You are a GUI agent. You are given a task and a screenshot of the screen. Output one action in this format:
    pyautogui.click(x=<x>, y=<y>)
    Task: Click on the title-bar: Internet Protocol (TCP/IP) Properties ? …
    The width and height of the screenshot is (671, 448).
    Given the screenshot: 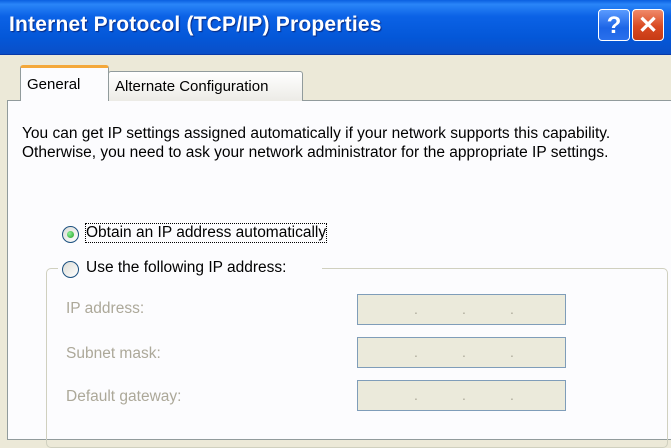 What is the action you would take?
    pyautogui.click(x=335, y=27)
    